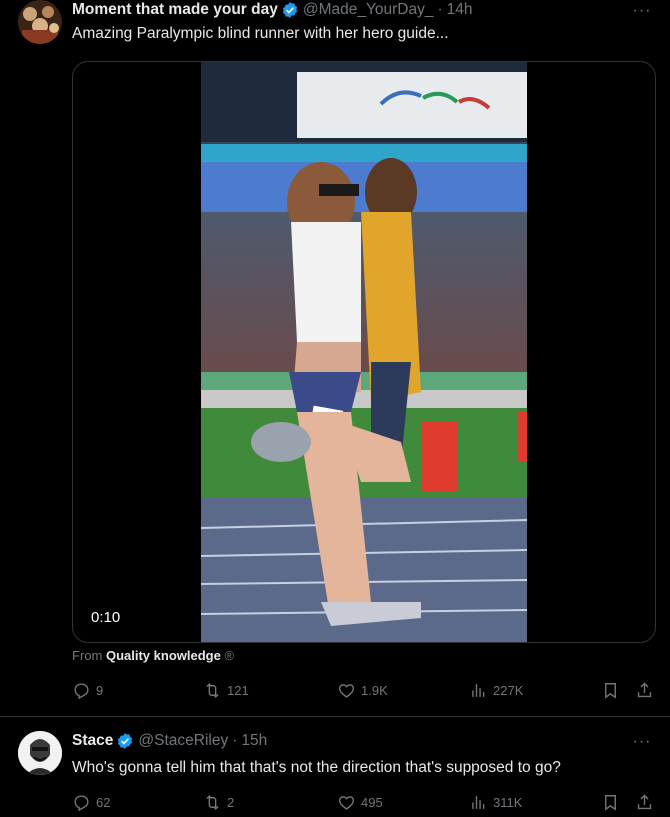  Describe the element at coordinates (360, 802) in the screenshot. I see `like-button: 495` at that location.